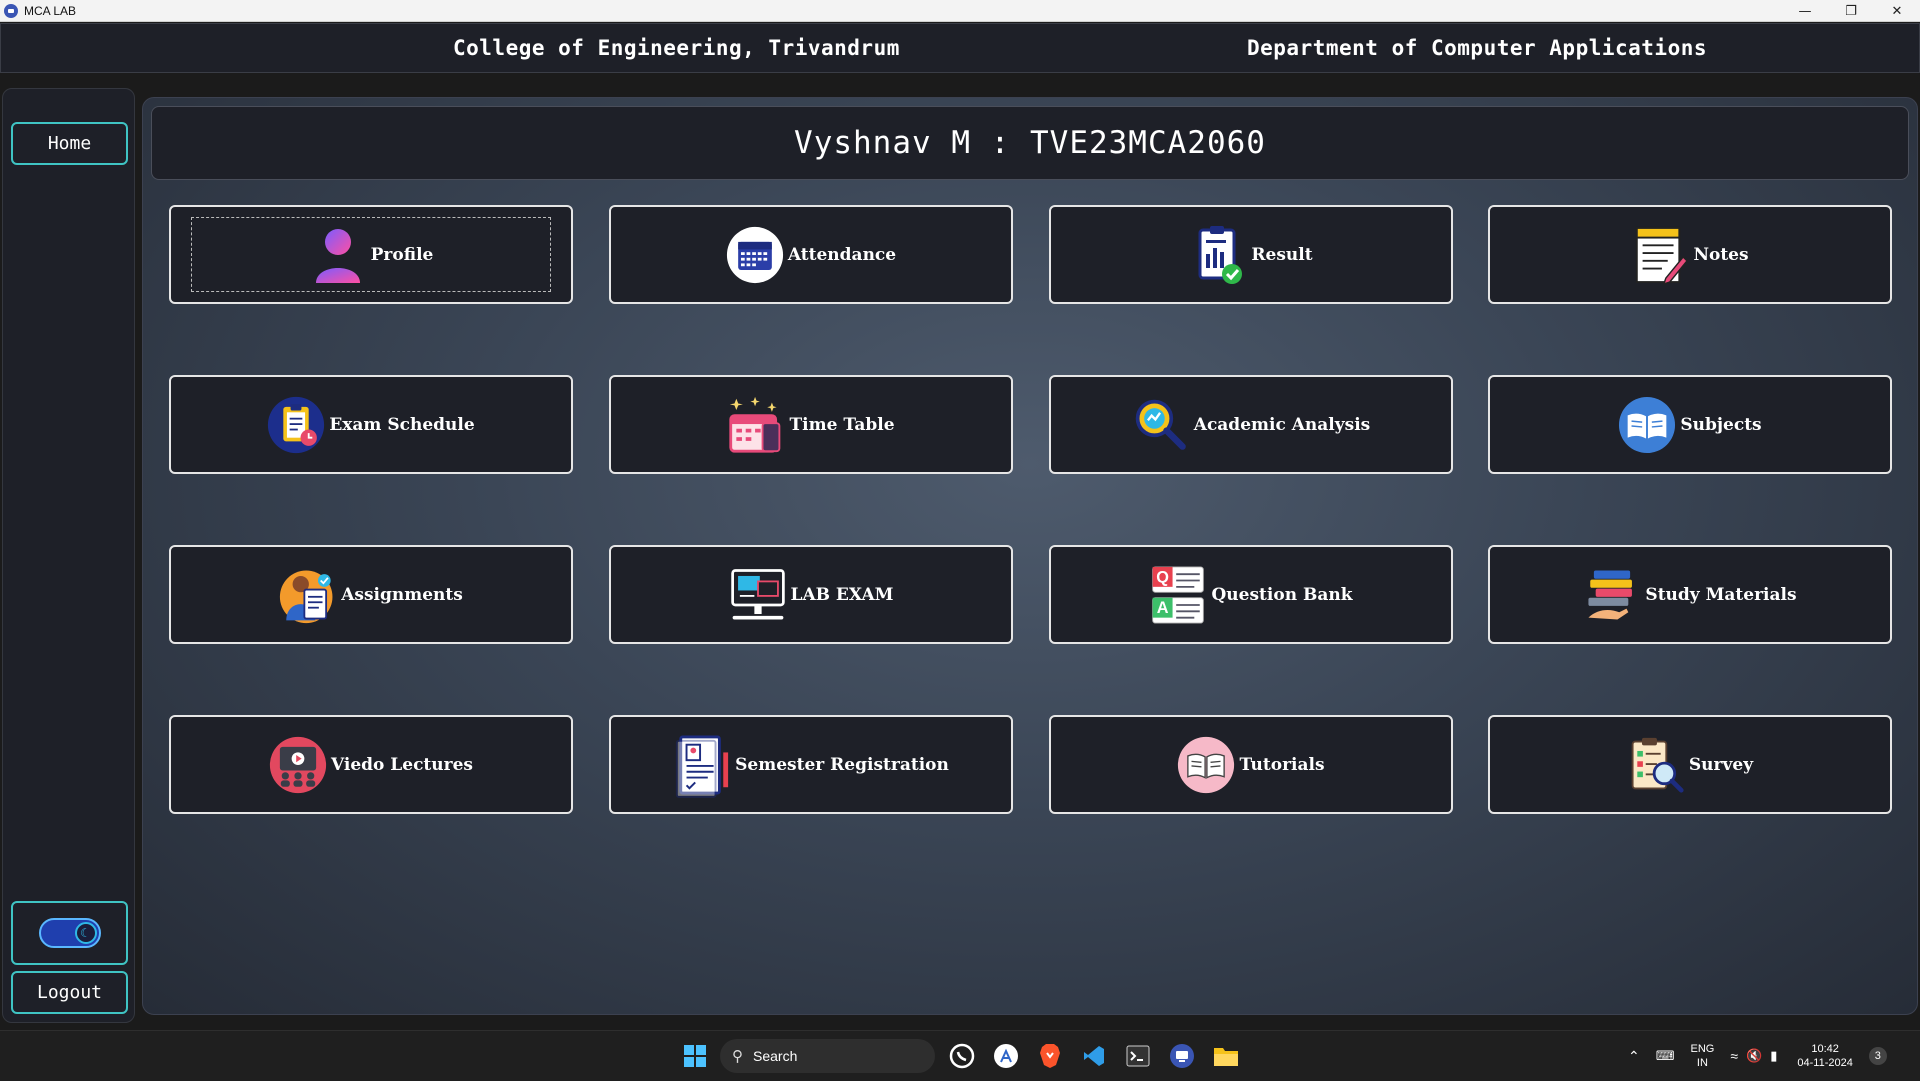 The image size is (1920, 1081). What do you see at coordinates (1805, 11) in the screenshot?
I see `minimize-icon: —` at bounding box center [1805, 11].